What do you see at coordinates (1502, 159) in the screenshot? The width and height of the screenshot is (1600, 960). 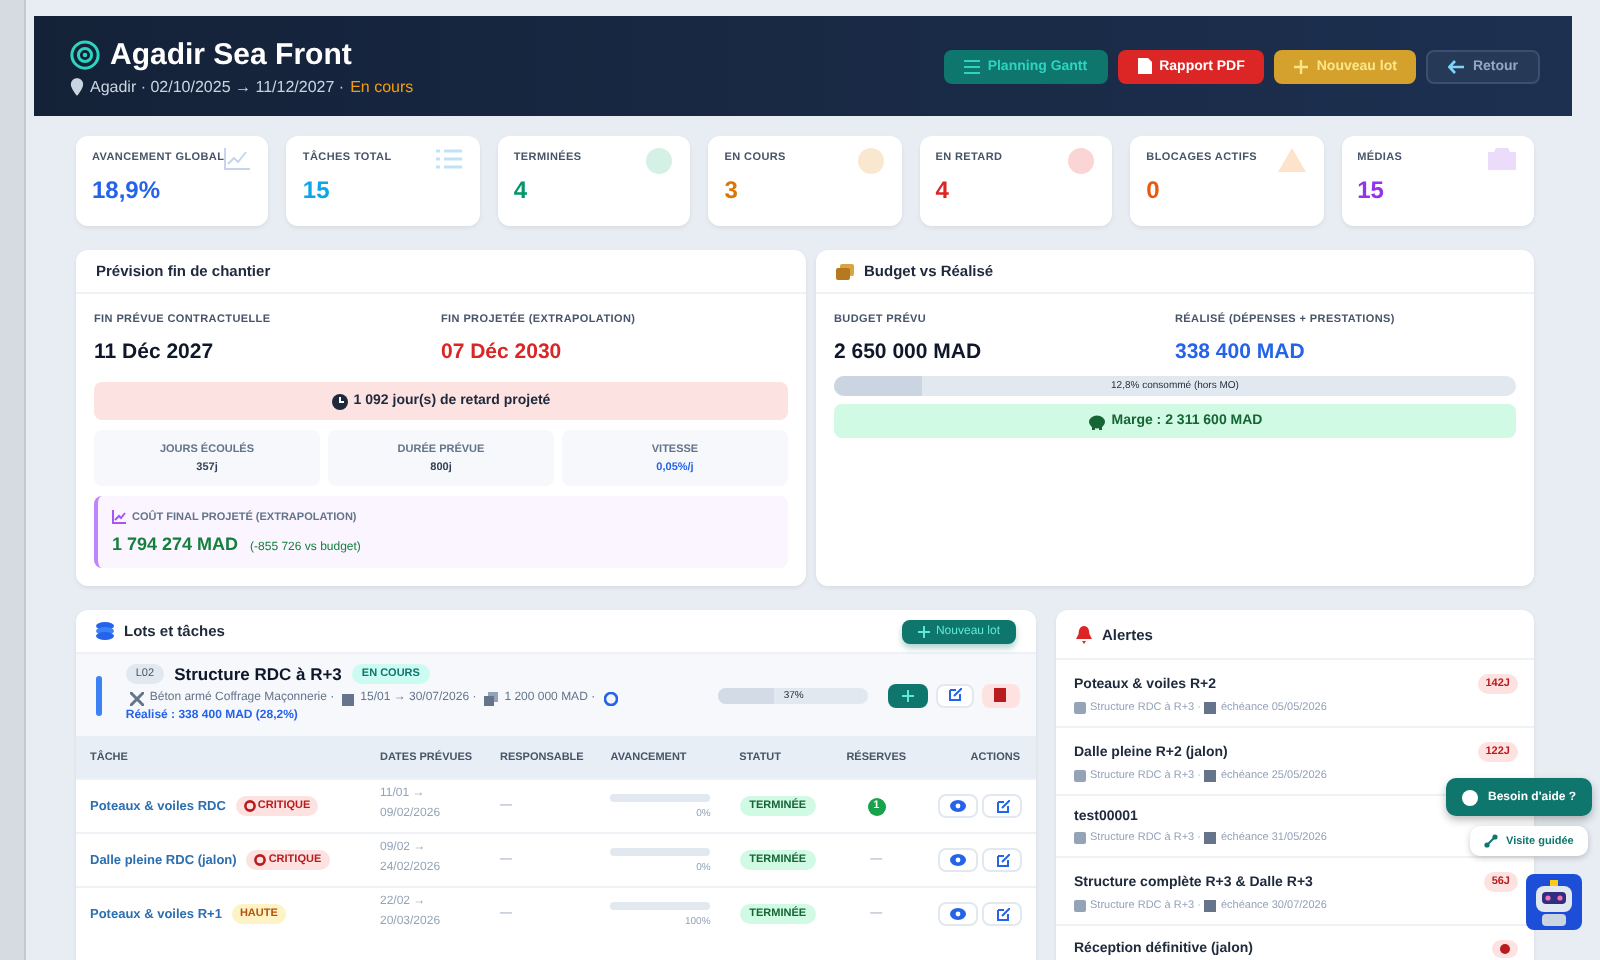 I see `camera-icon` at bounding box center [1502, 159].